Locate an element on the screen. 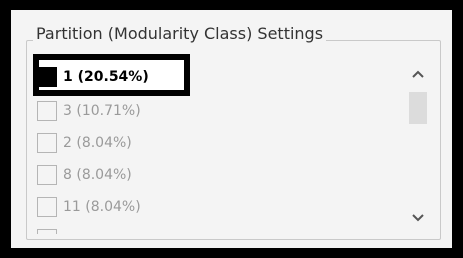 This screenshot has height=258, width=463. partition-item: 3 (10.71%) is located at coordinates (187, 111).